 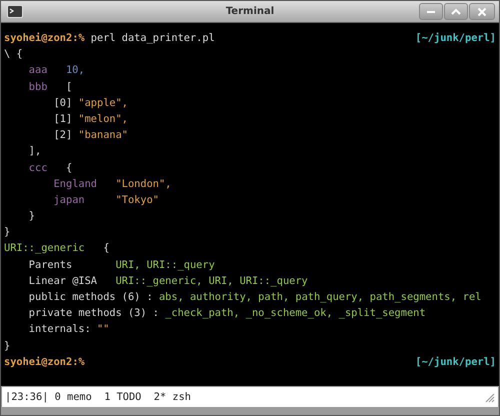 I want to click on screen-window-label: 1 TODO, so click(x=123, y=397).